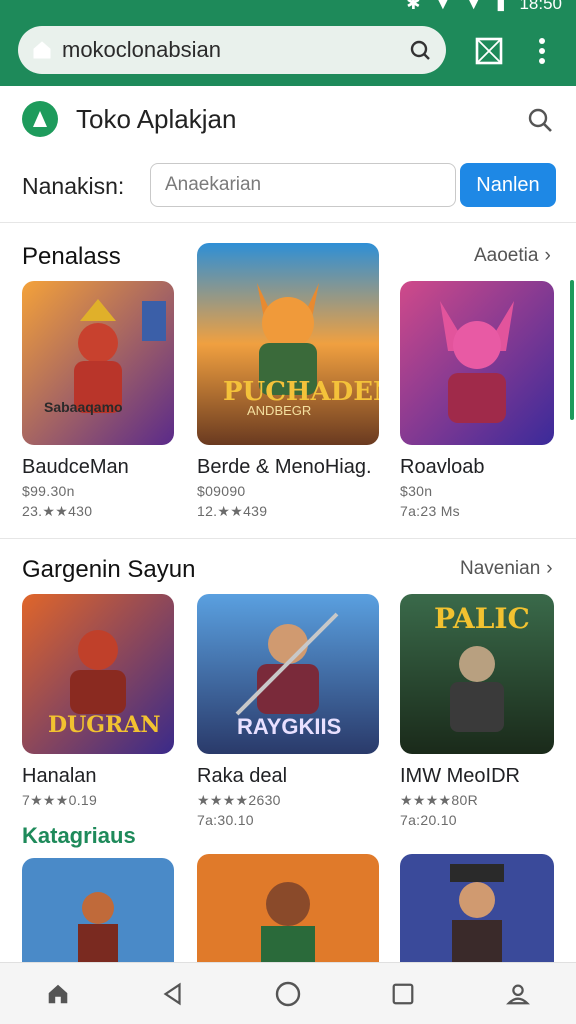 This screenshot has height=1024, width=576. I want to click on app-name: BaudceMan, so click(75, 467).